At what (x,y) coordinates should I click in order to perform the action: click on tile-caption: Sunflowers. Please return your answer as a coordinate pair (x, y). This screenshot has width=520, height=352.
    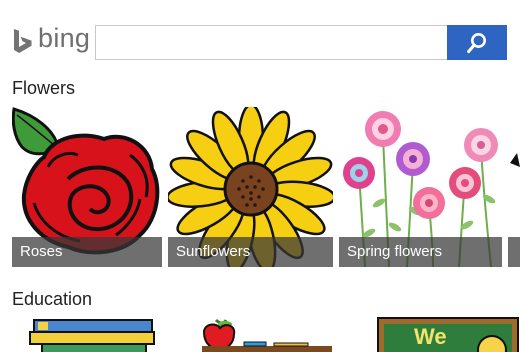
    Looking at the image, I should click on (250, 252).